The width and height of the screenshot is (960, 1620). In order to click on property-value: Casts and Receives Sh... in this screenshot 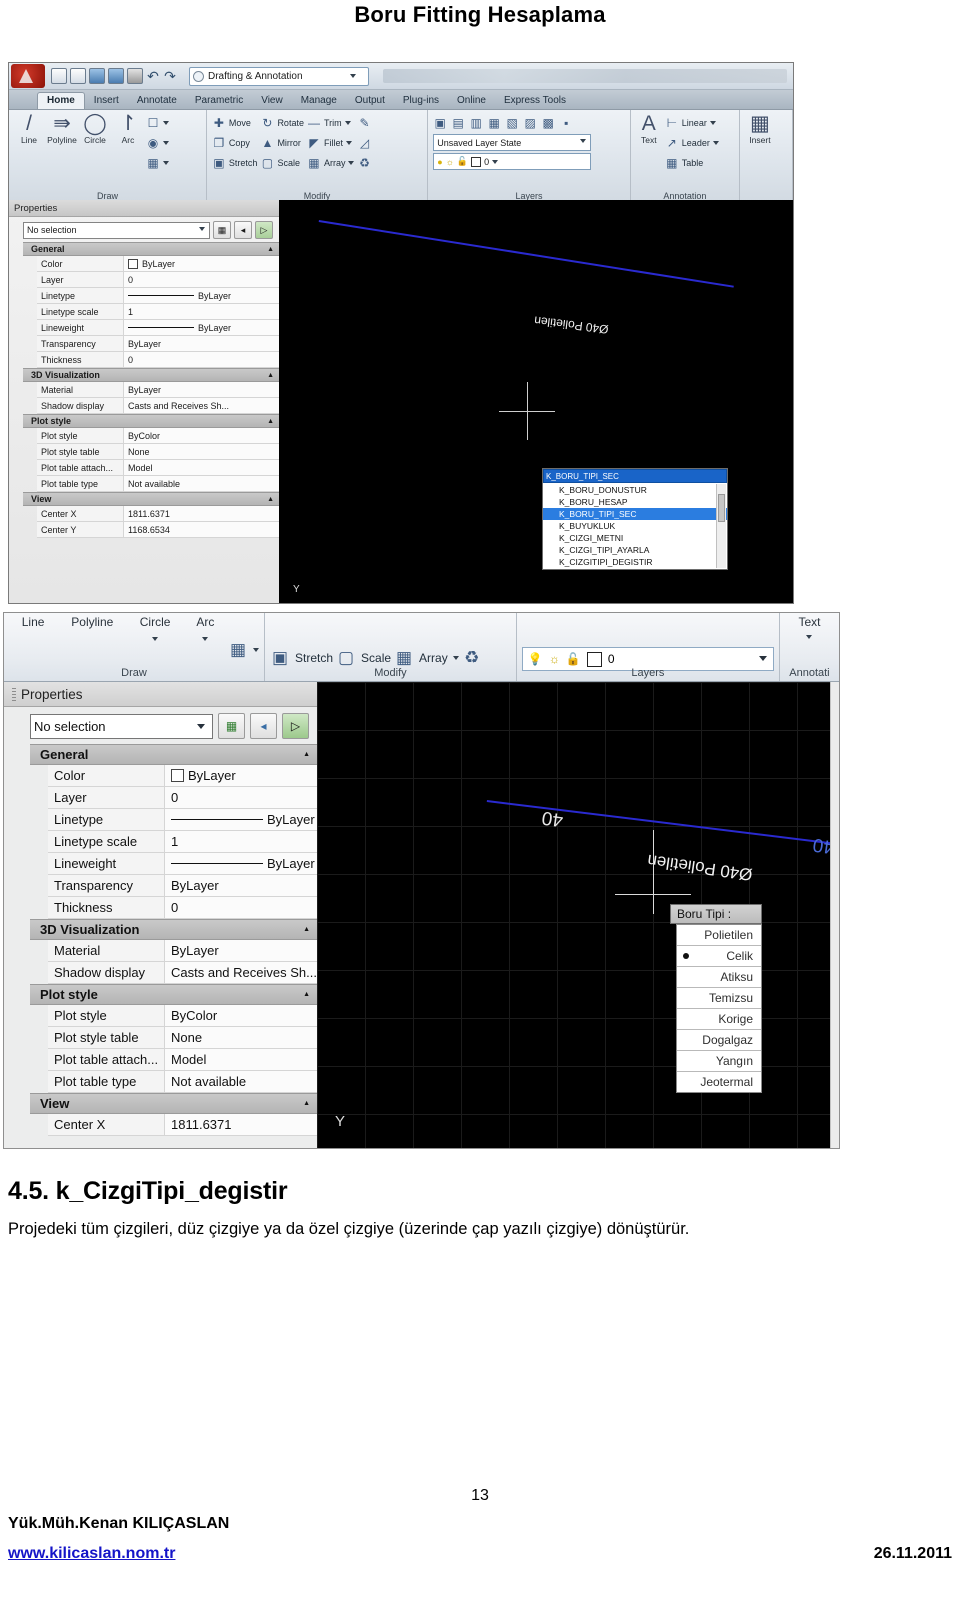, I will do `click(241, 972)`.